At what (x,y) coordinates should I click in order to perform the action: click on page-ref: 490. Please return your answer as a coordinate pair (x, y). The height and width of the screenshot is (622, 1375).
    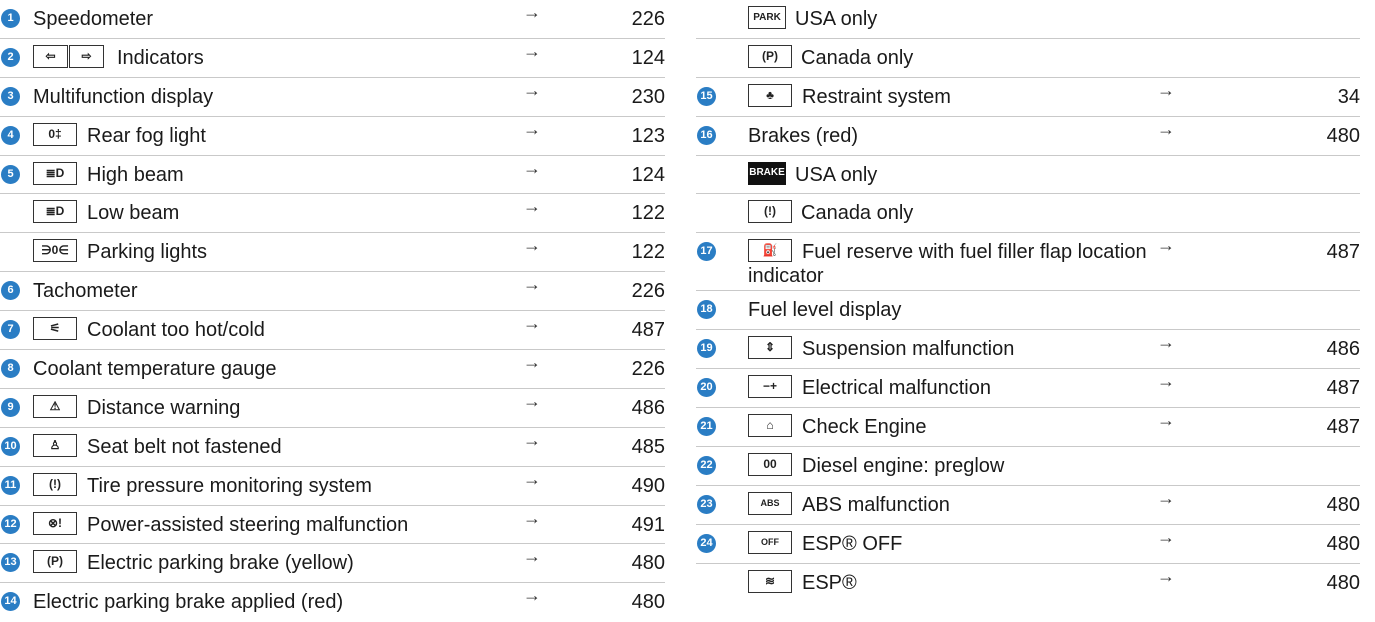
    Looking at the image, I should click on (648, 486).